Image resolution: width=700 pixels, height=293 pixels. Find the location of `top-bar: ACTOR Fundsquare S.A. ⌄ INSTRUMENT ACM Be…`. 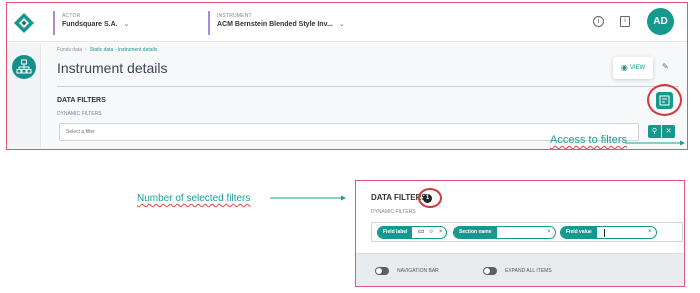

top-bar: ACTOR Fundsquare S.A. ⌄ INSTRUMENT ACM Be… is located at coordinates (347, 22).